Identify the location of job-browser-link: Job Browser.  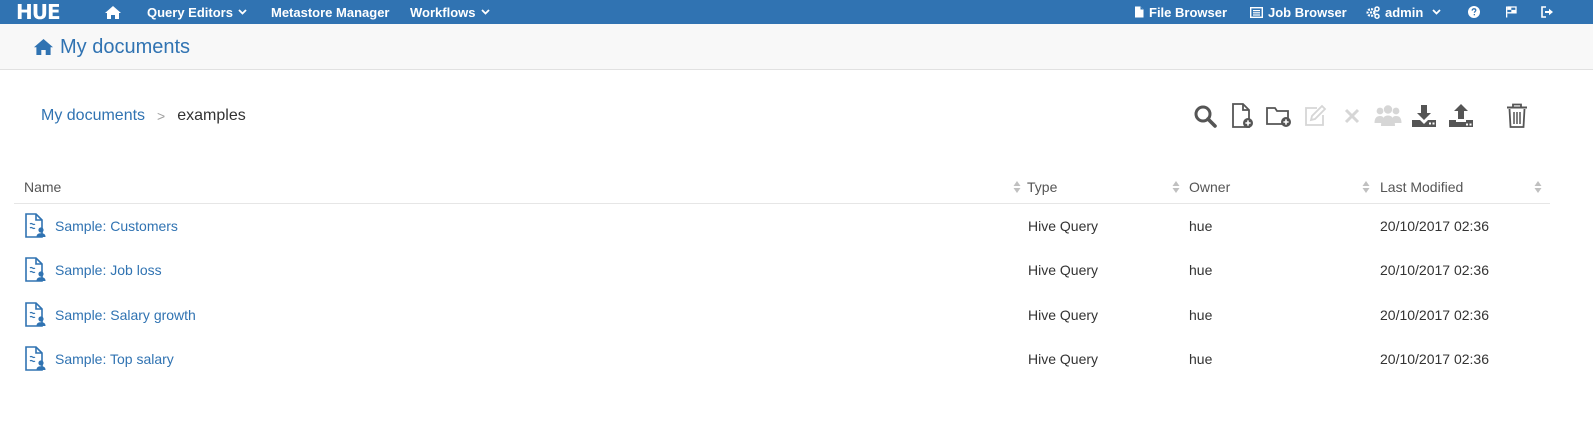
(1298, 12).